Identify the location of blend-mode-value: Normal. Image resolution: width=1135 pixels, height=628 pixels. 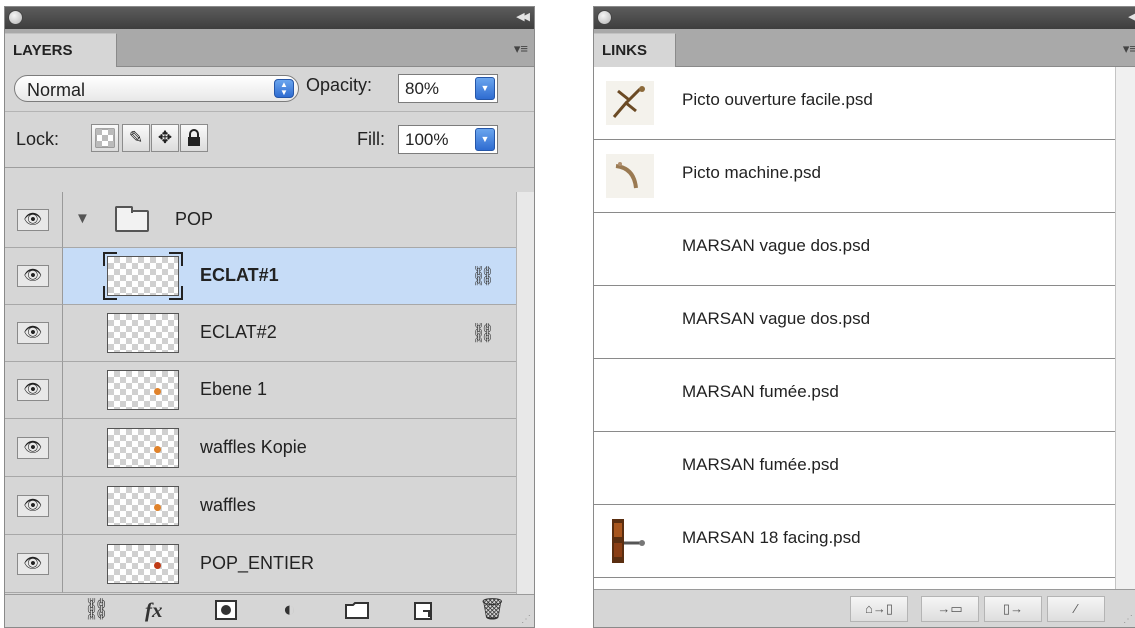
(56, 90).